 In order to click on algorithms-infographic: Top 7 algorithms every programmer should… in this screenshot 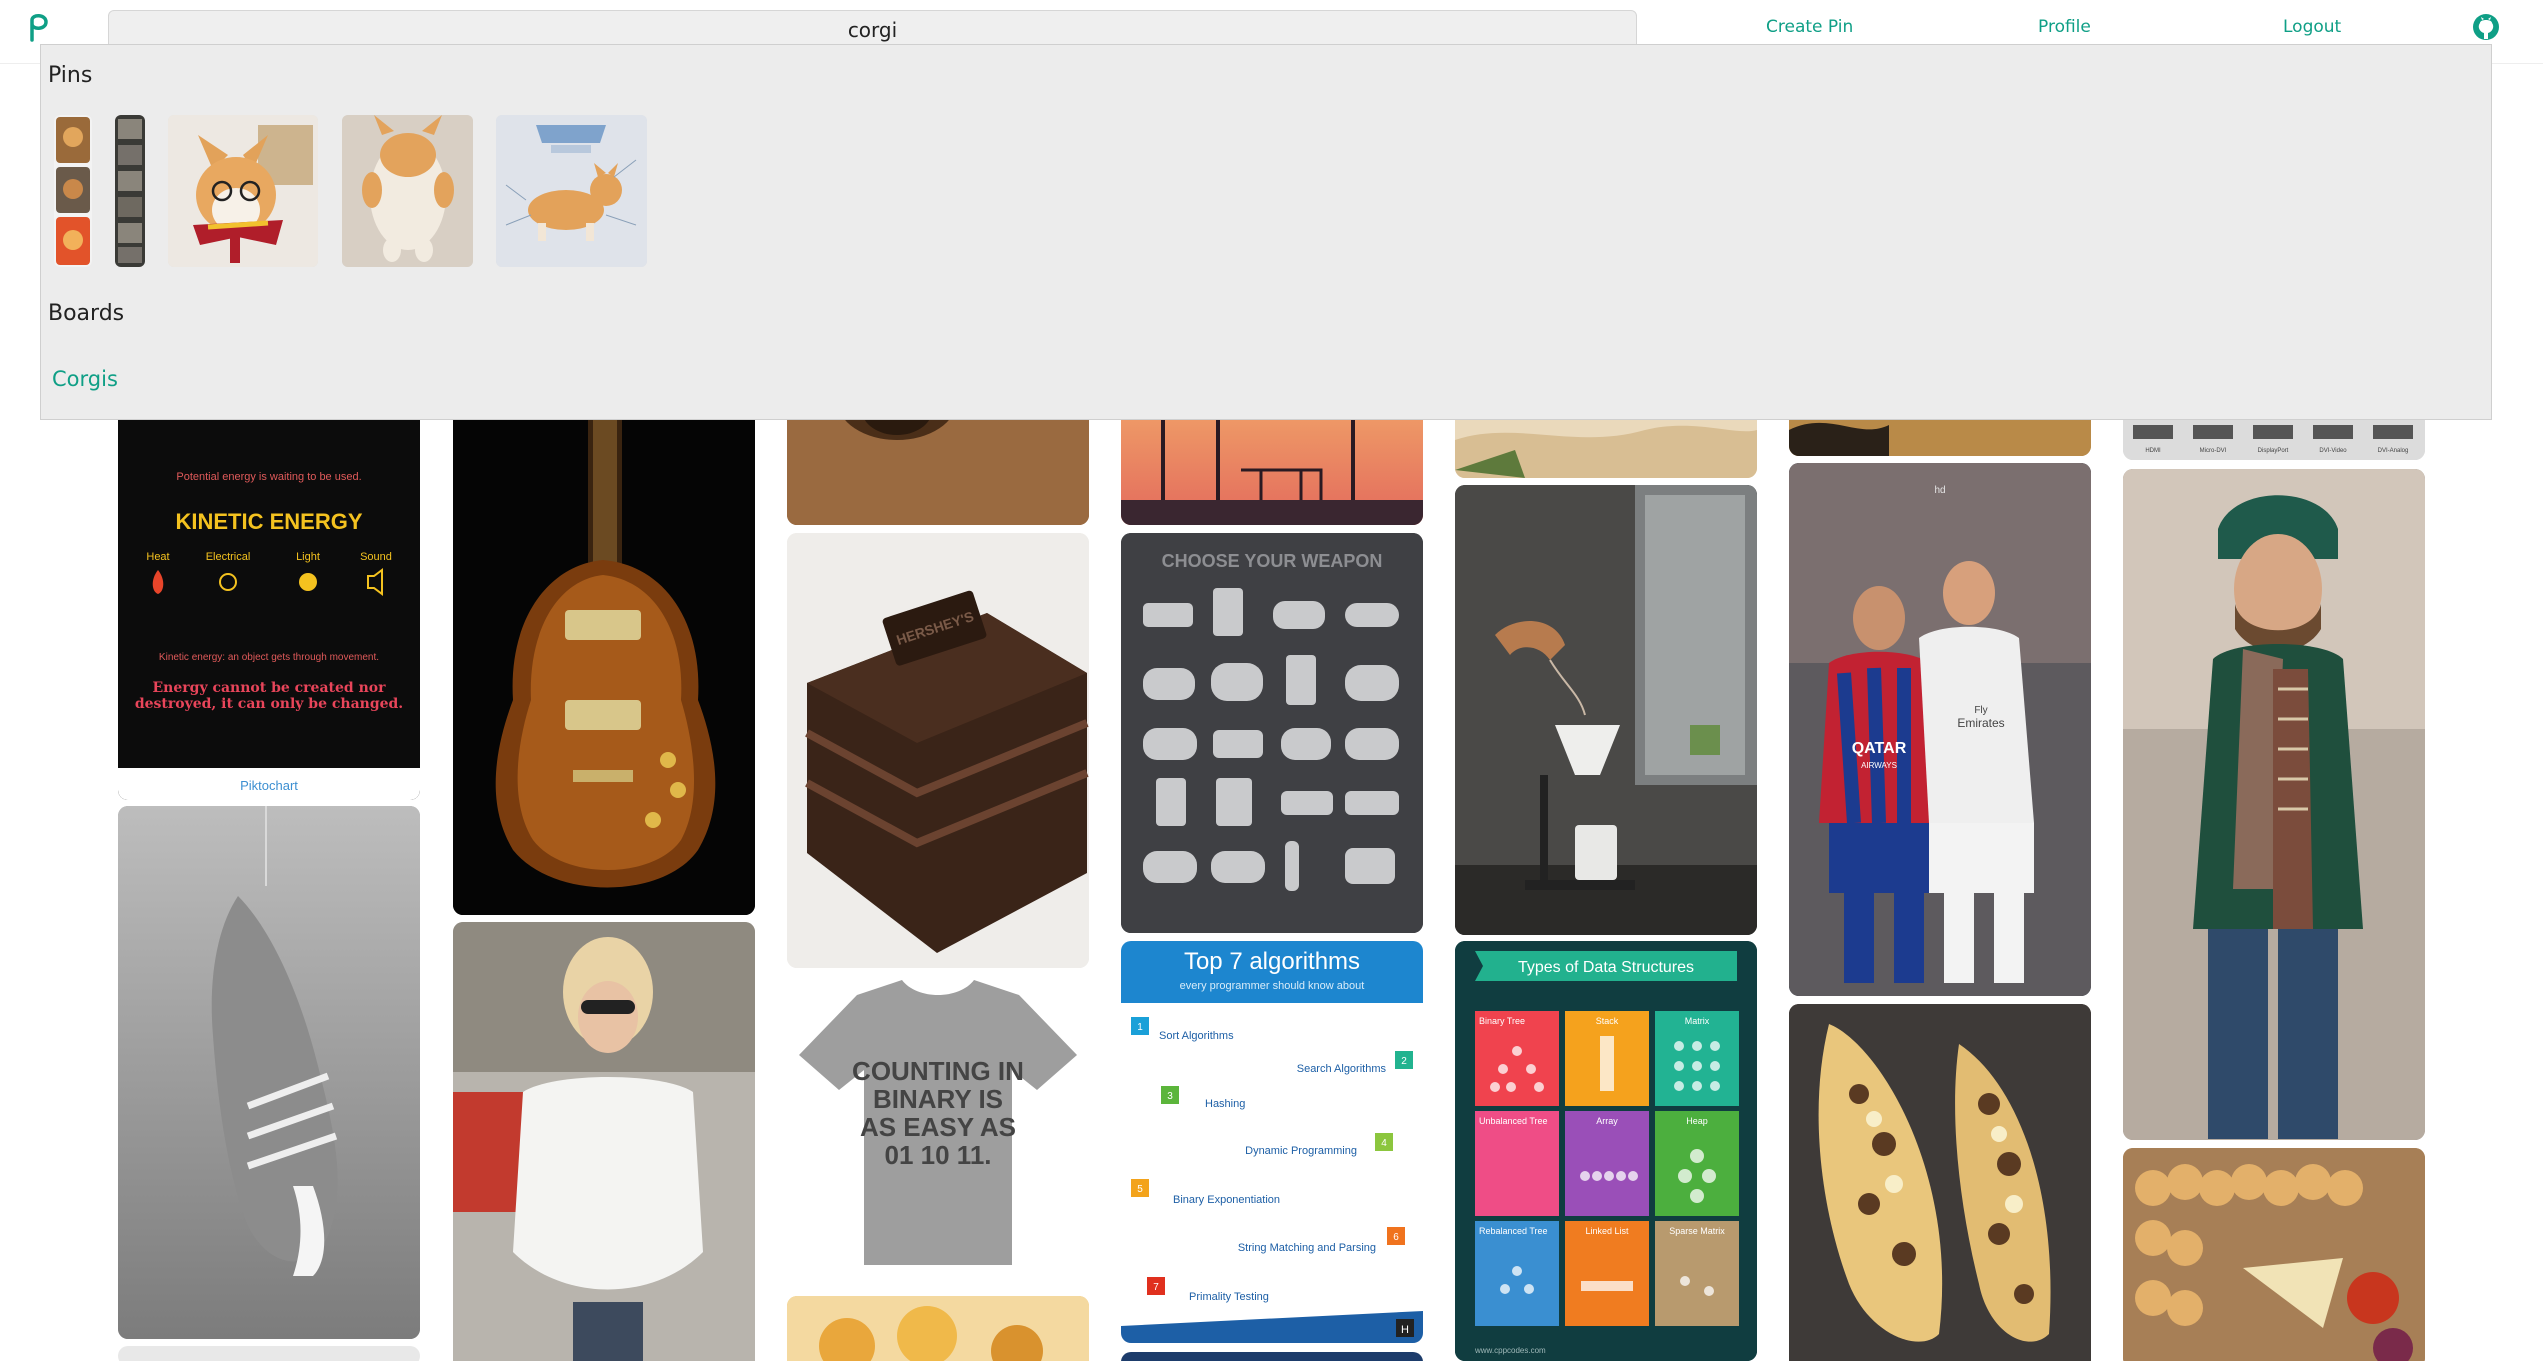, I will do `click(1272, 1142)`.